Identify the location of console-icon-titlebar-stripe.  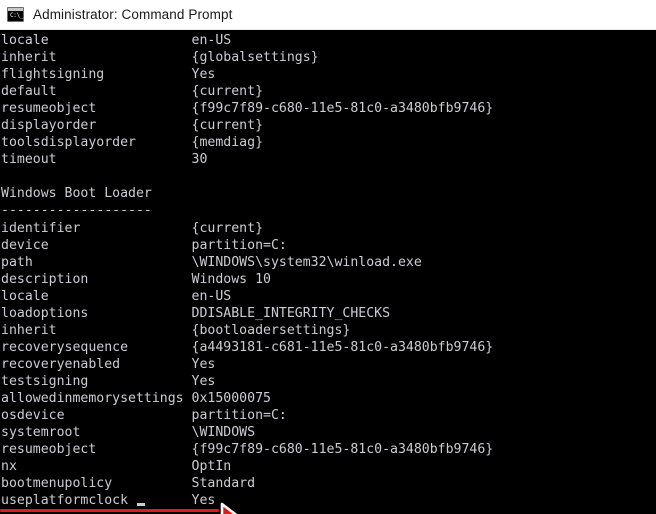
(15, 9).